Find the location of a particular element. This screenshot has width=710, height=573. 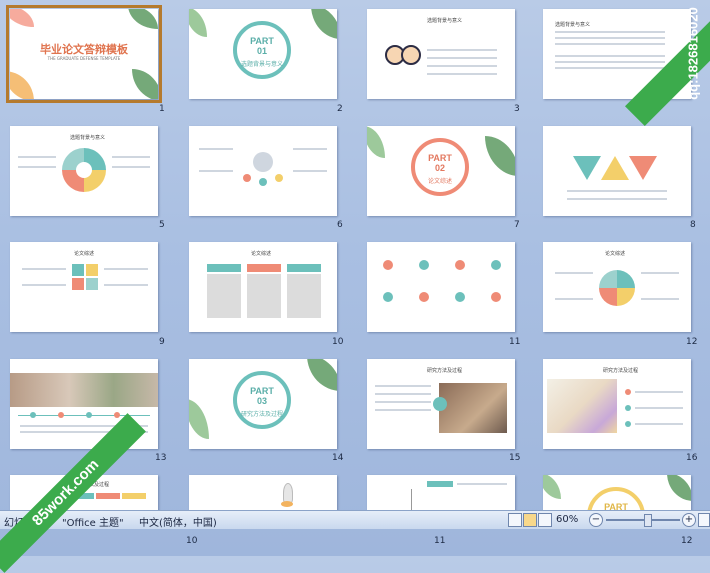

graduate-illustration is located at coordinates (411, 55).